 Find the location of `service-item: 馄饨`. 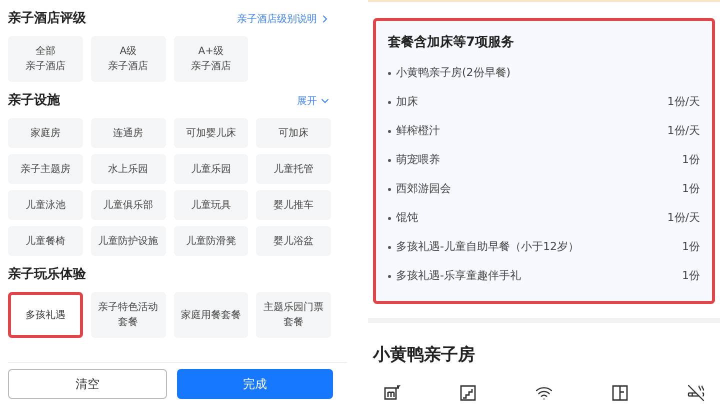

service-item: 馄饨 is located at coordinates (407, 218).